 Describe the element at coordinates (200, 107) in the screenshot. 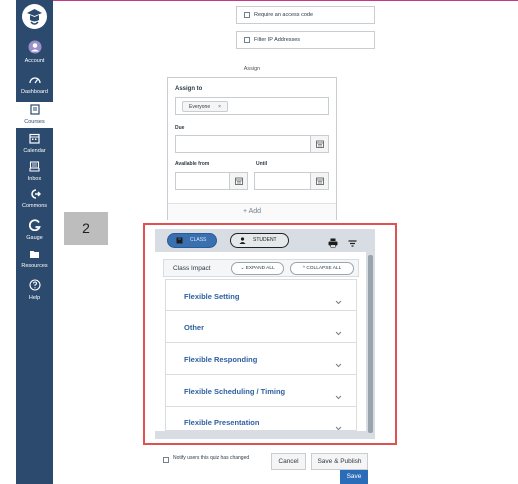

I see `assignee-tag-label: Everyone` at that location.